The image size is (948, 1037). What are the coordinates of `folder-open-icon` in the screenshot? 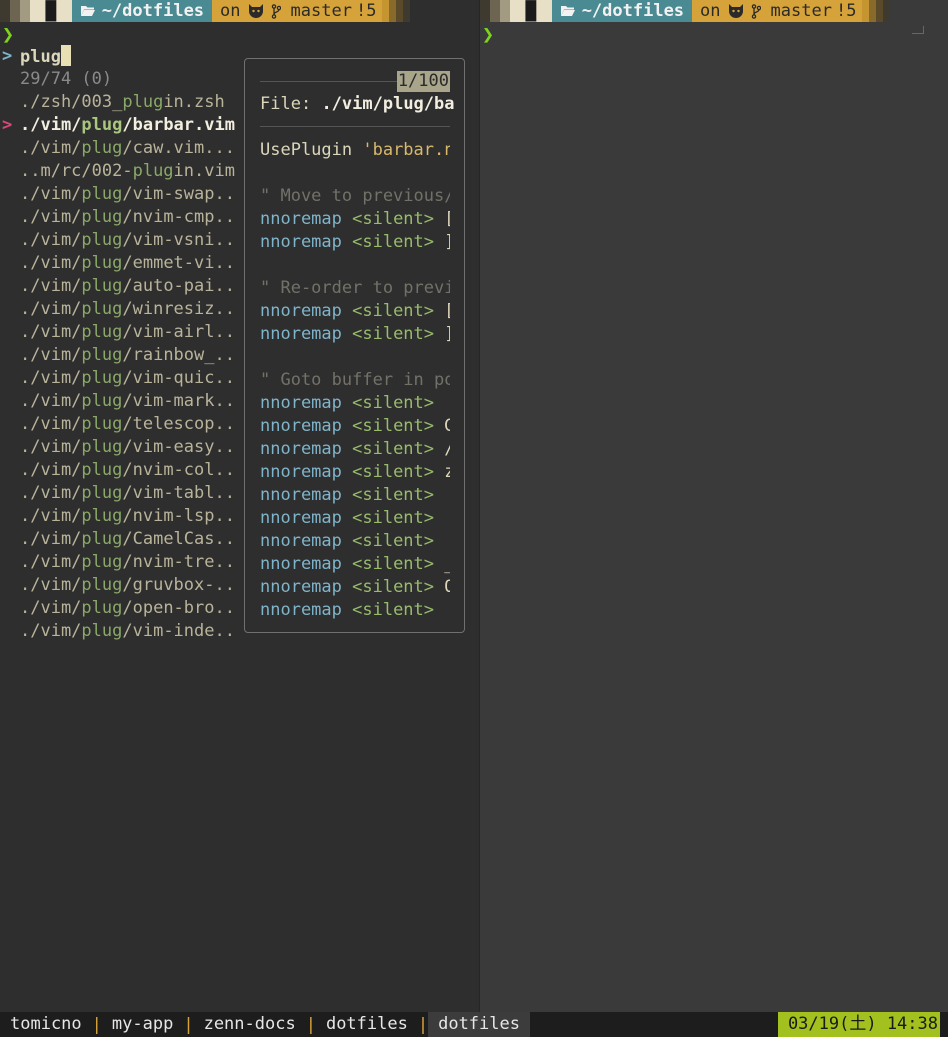 It's located at (567, 11).